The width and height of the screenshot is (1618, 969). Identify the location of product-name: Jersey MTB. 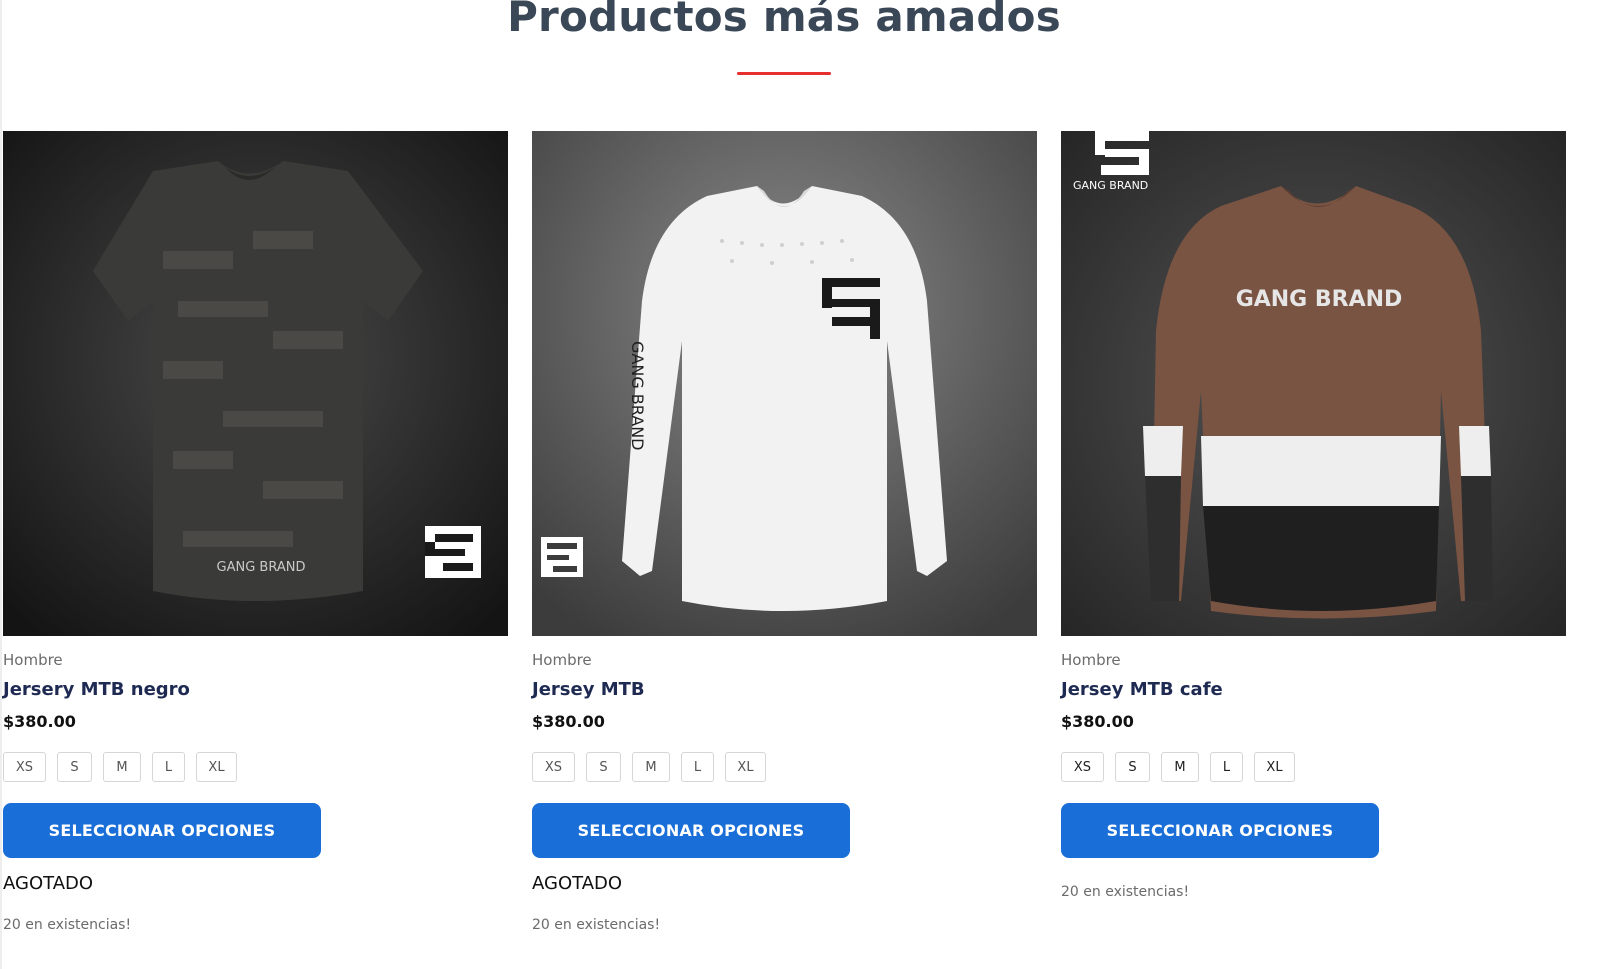
(588, 689).